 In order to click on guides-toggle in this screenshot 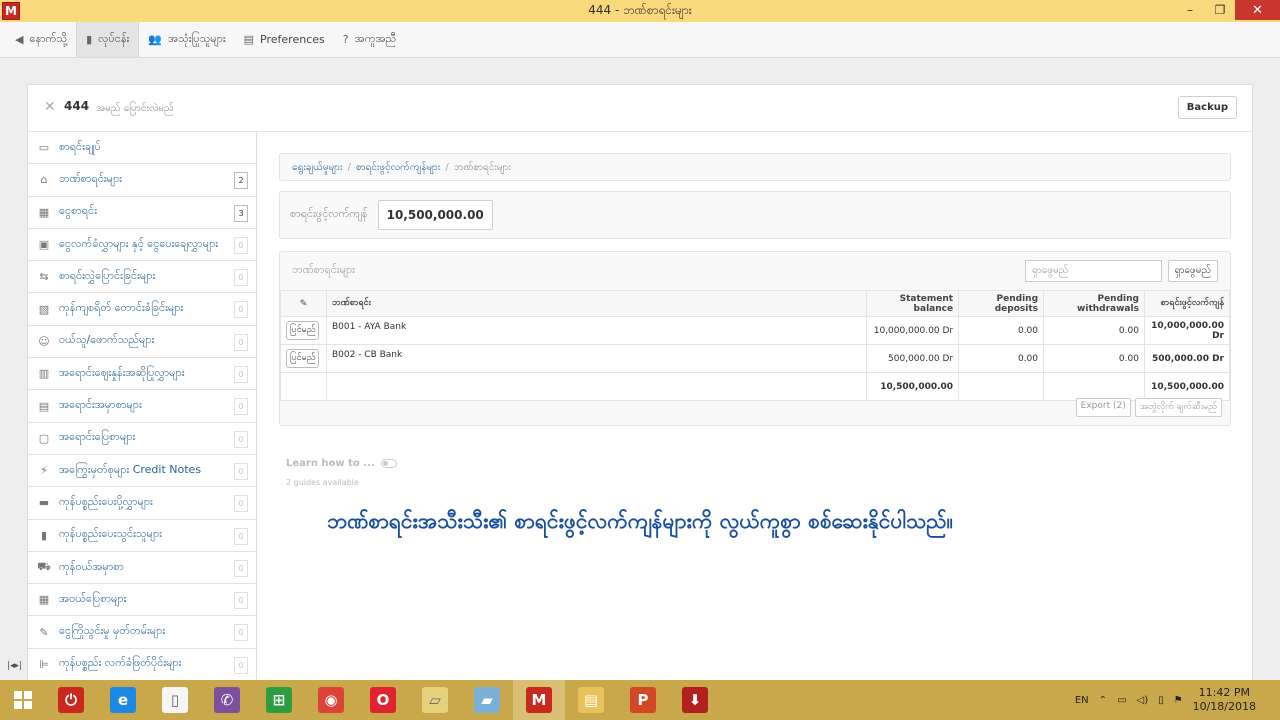, I will do `click(388, 463)`.